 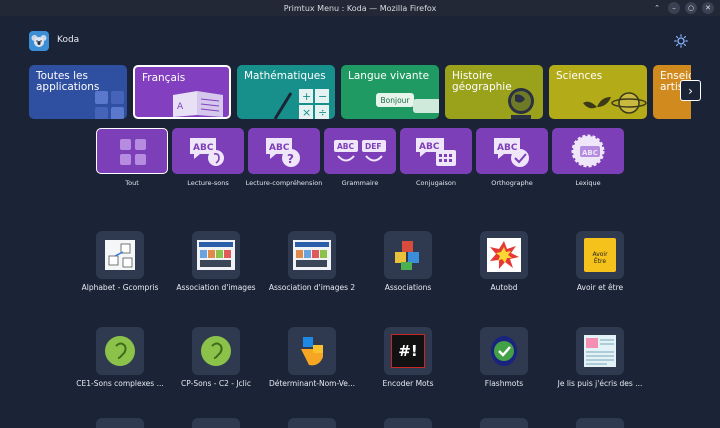 What do you see at coordinates (68, 40) in the screenshot?
I see `user-name: Koda` at bounding box center [68, 40].